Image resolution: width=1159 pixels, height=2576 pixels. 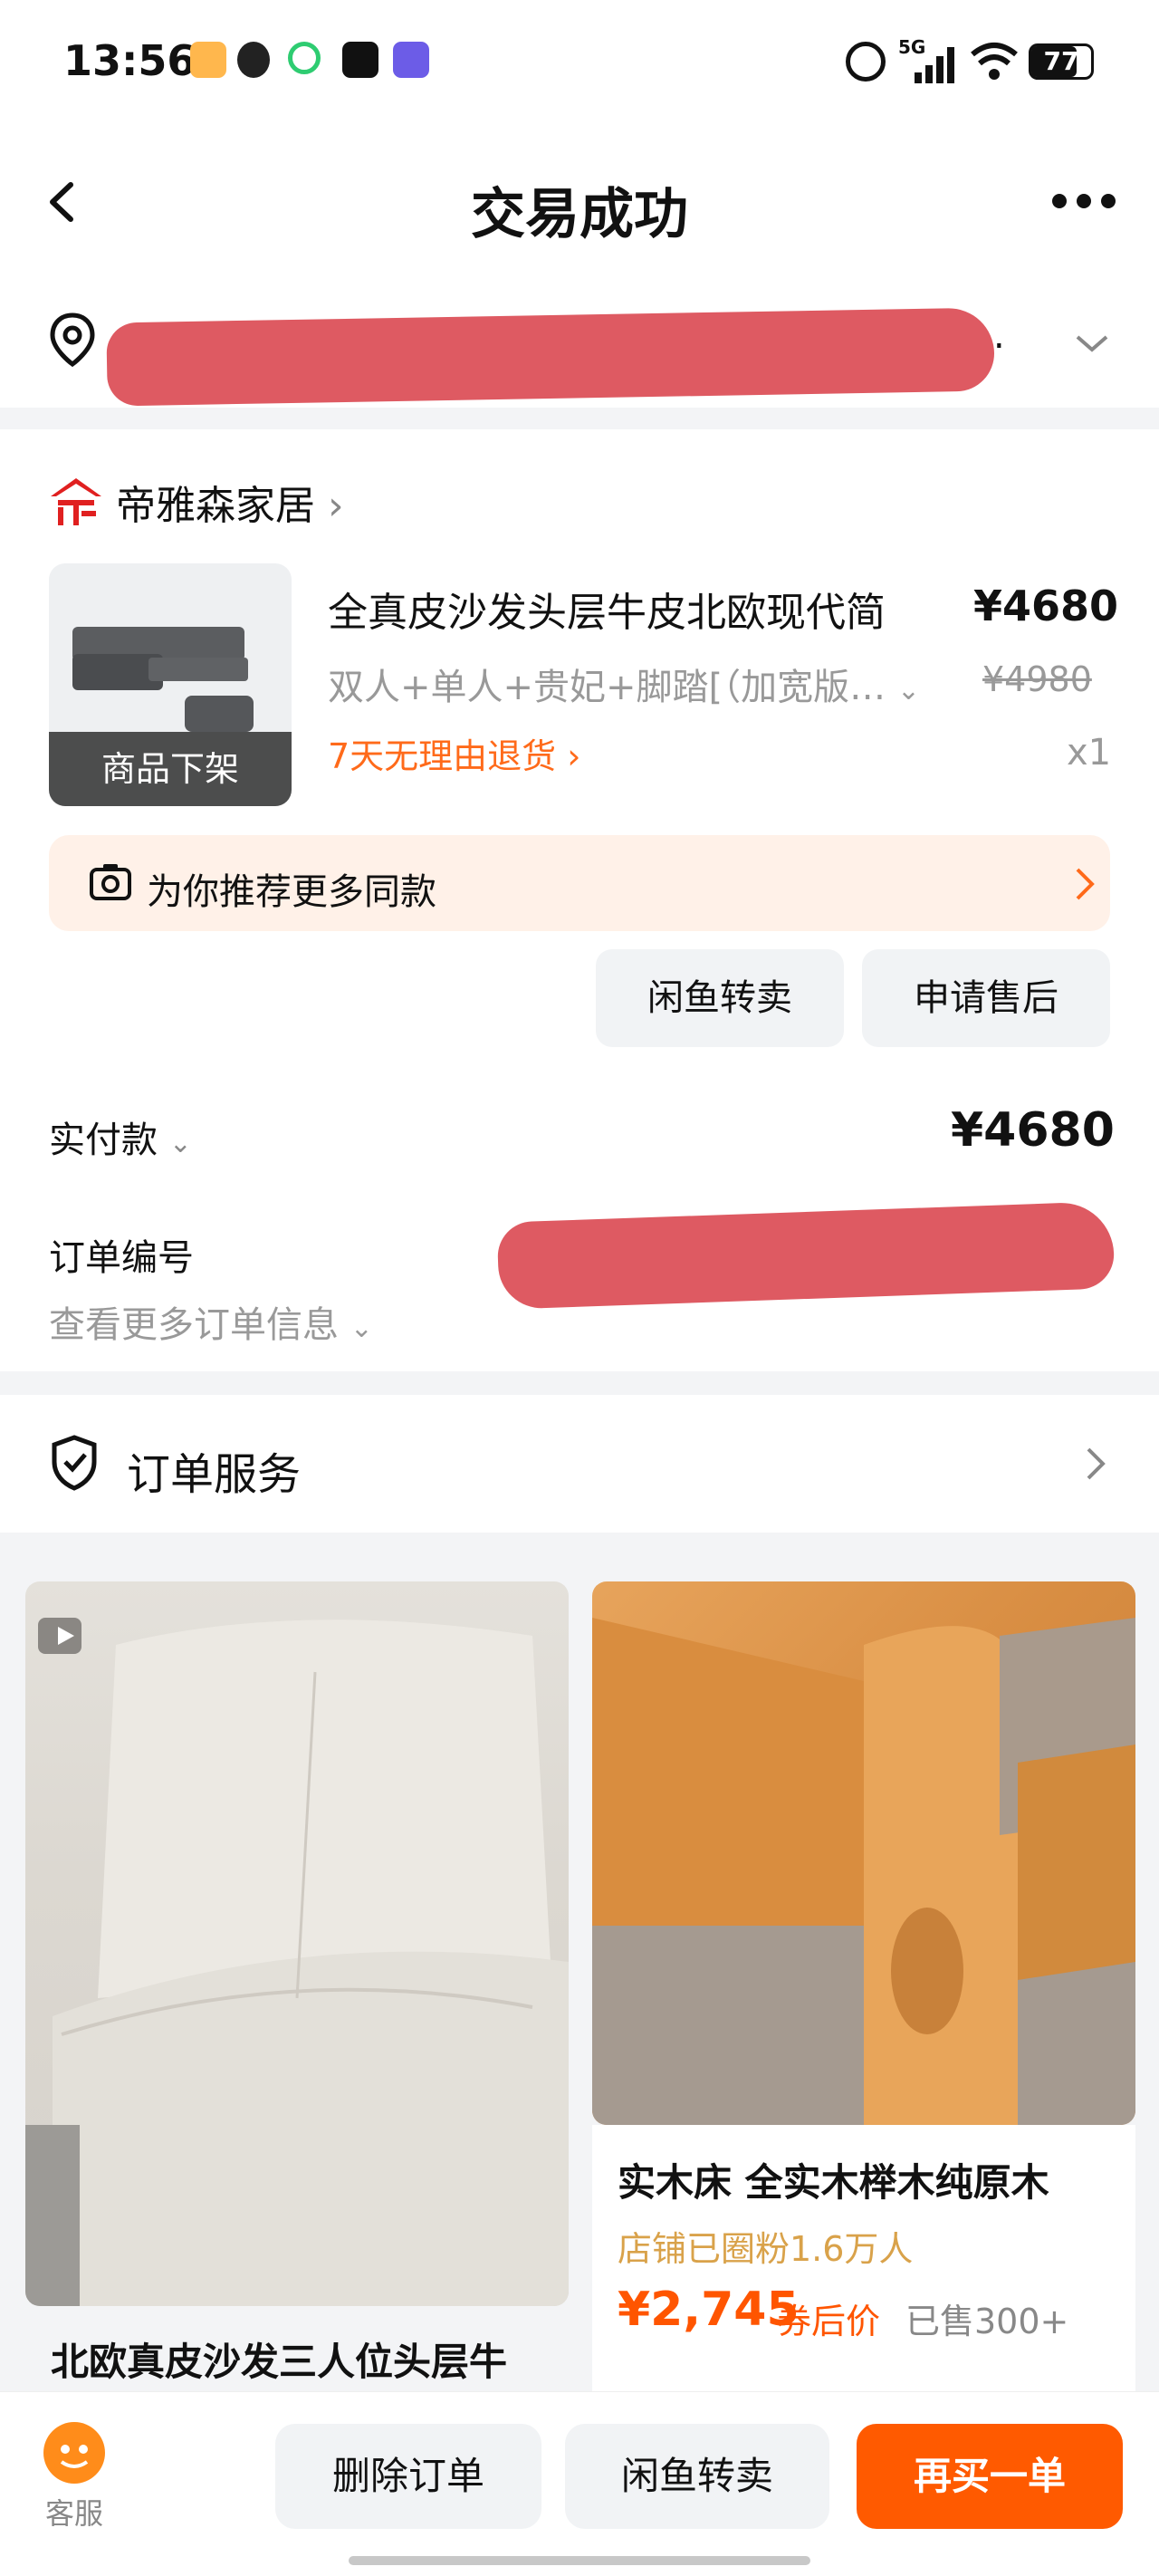 I want to click on delete-order-button: 删除订单, so click(x=408, y=2476).